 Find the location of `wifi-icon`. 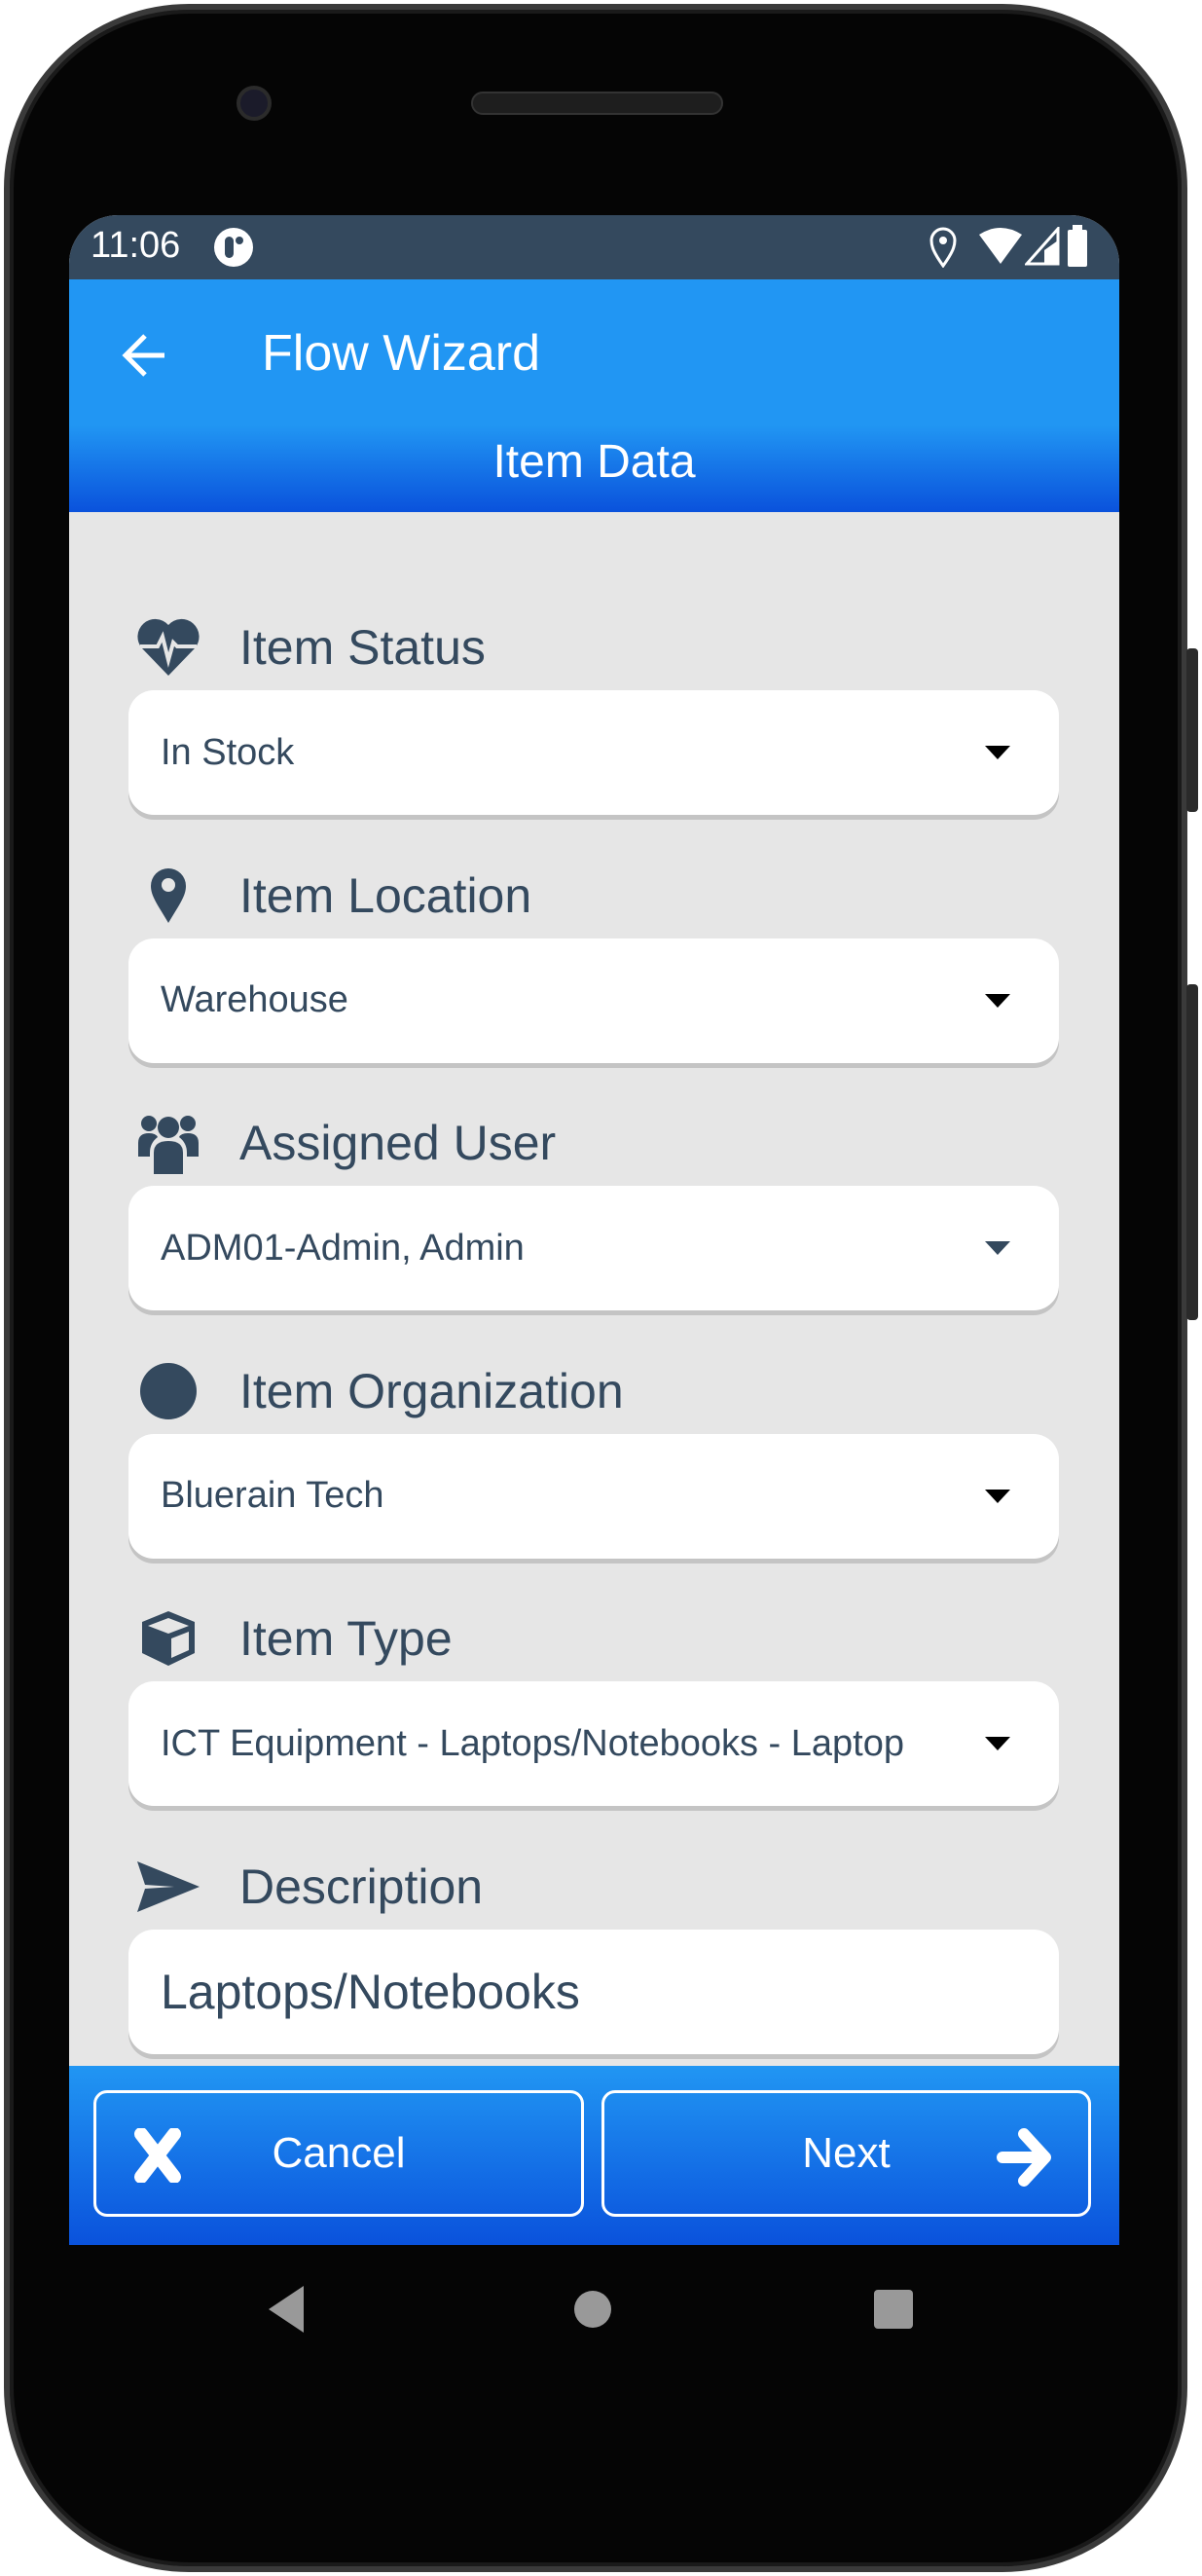

wifi-icon is located at coordinates (1001, 246).